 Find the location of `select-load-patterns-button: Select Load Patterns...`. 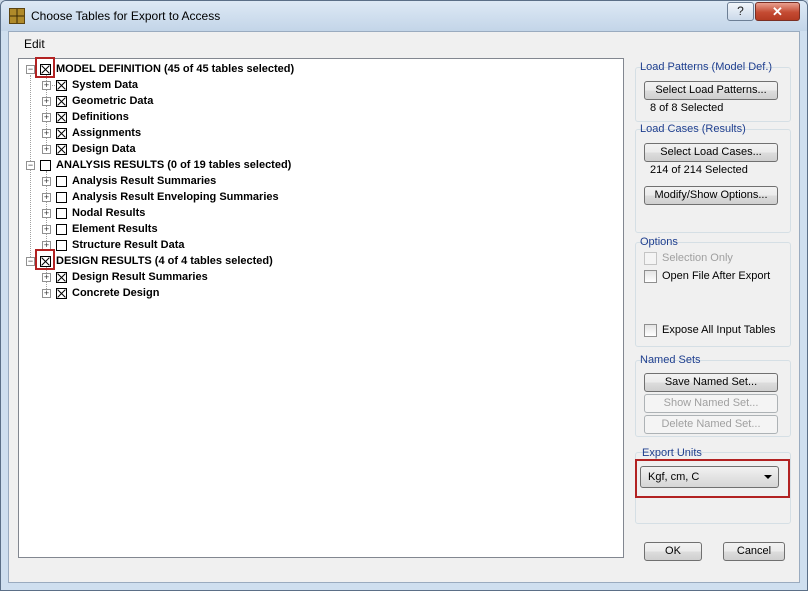

select-load-patterns-button: Select Load Patterns... is located at coordinates (711, 90).